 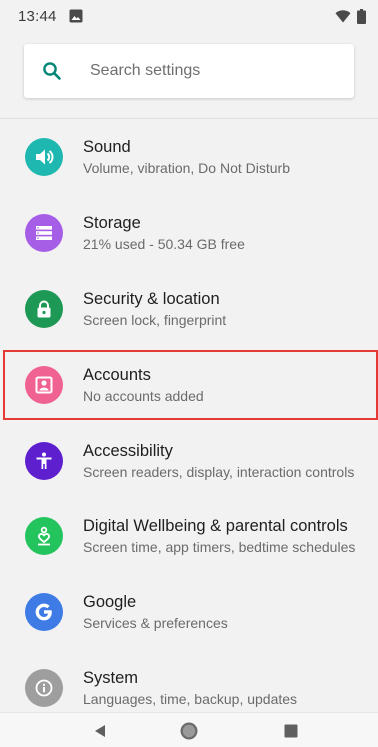 I want to click on info-icon, so click(x=44, y=688).